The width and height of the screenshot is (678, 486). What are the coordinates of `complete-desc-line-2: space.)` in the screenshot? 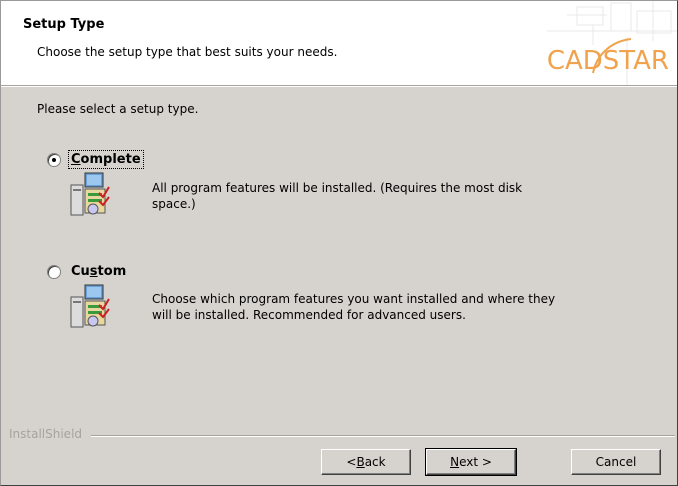 It's located at (174, 204).